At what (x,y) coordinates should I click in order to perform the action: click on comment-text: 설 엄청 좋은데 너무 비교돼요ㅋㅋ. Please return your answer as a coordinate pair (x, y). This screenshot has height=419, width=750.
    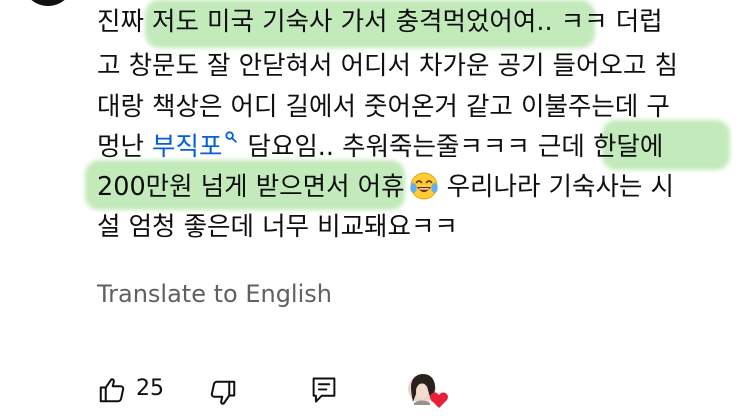
    Looking at the image, I should click on (277, 227).